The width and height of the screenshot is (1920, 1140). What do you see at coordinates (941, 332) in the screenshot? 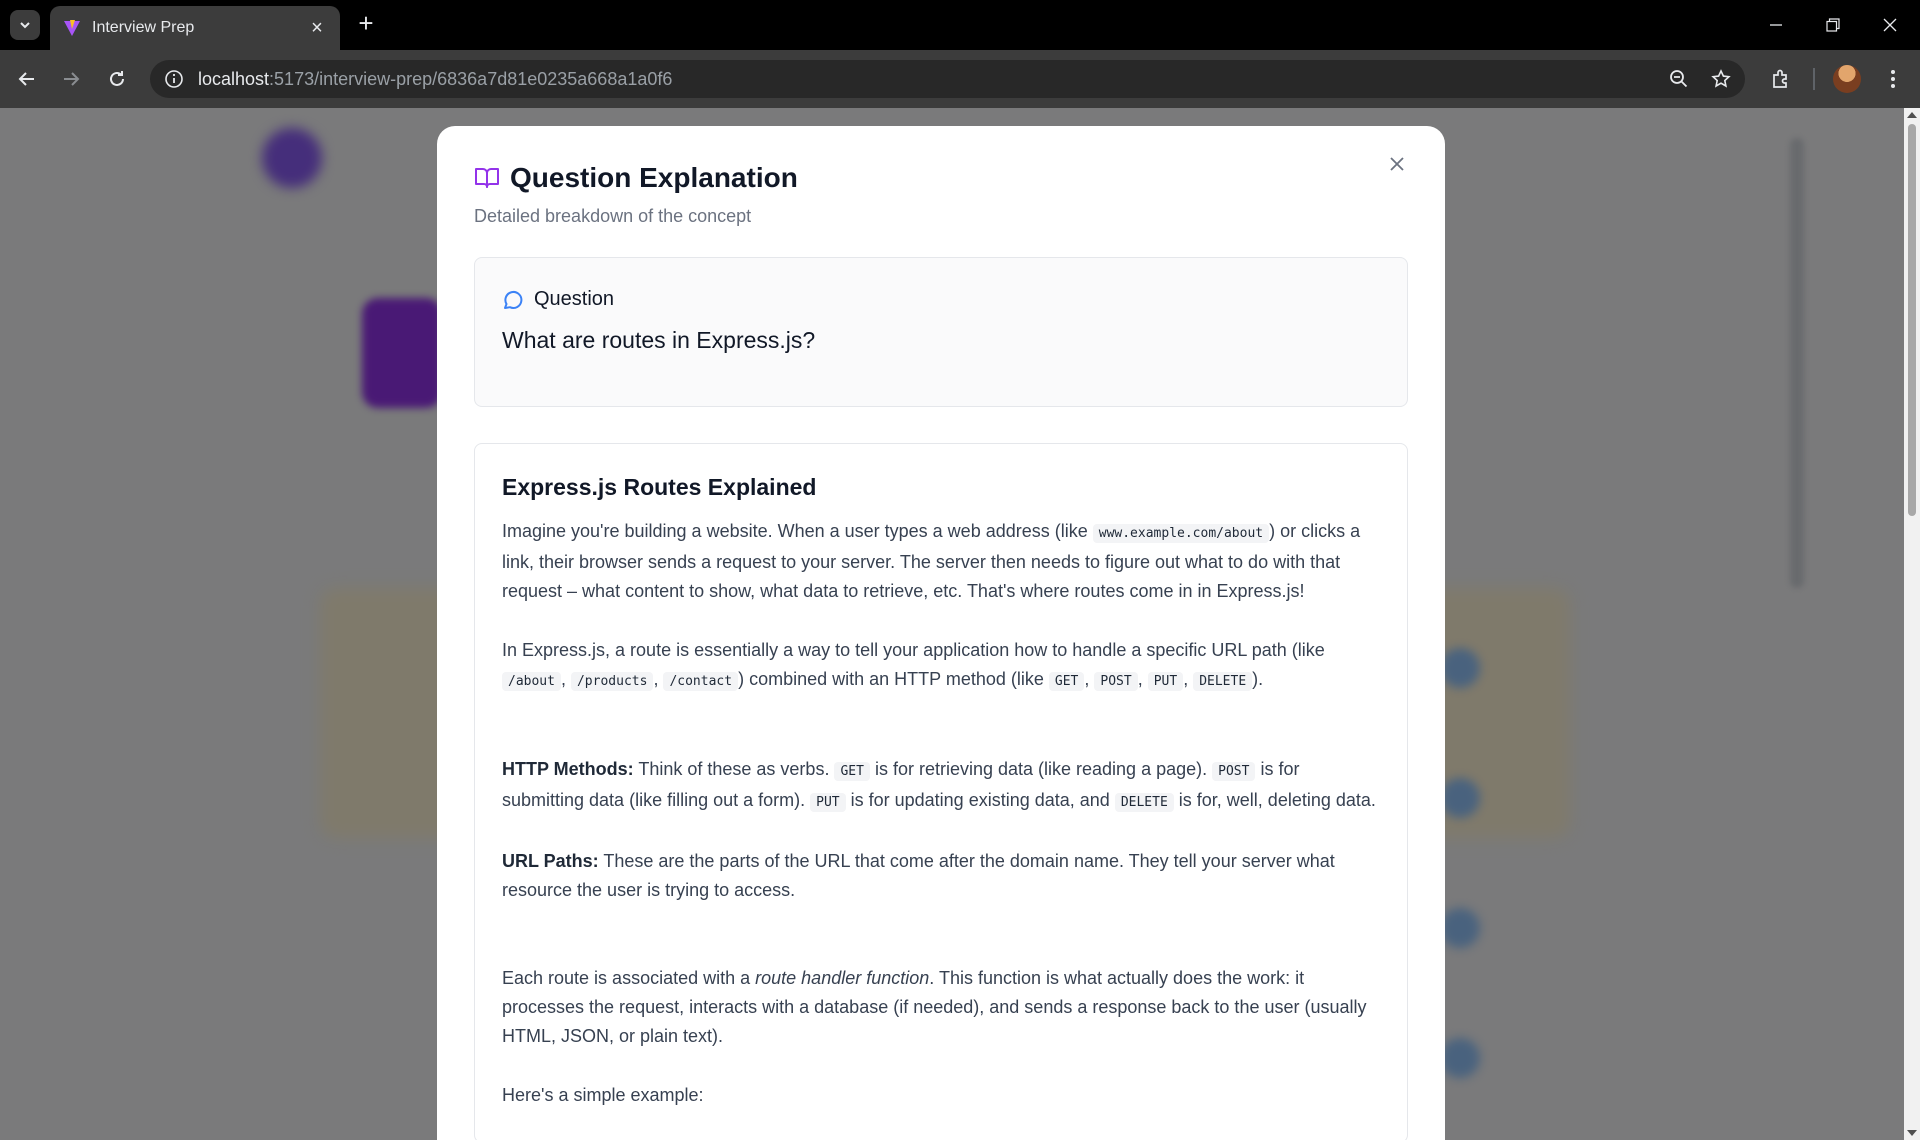
I see `question-card: Question What are routes in Express.js?` at bounding box center [941, 332].